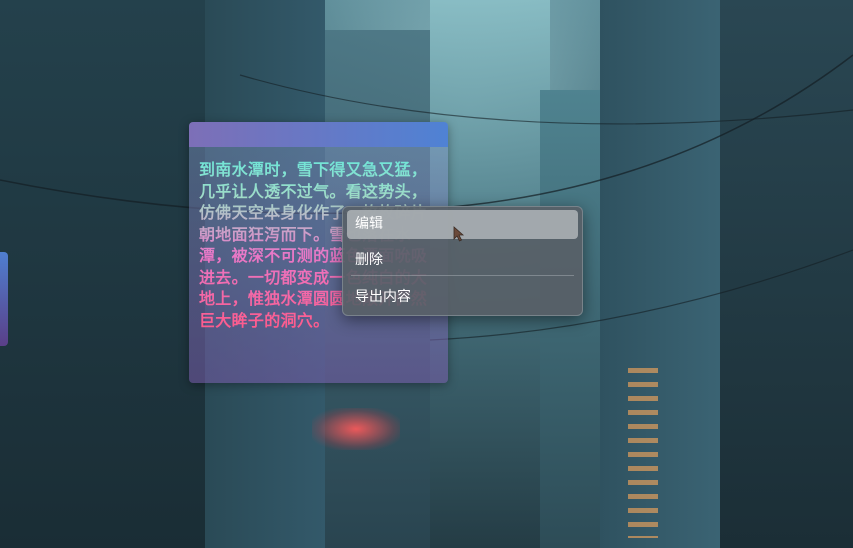  Describe the element at coordinates (462, 297) in the screenshot. I see `menu-item-export-content: 导出内容` at that location.